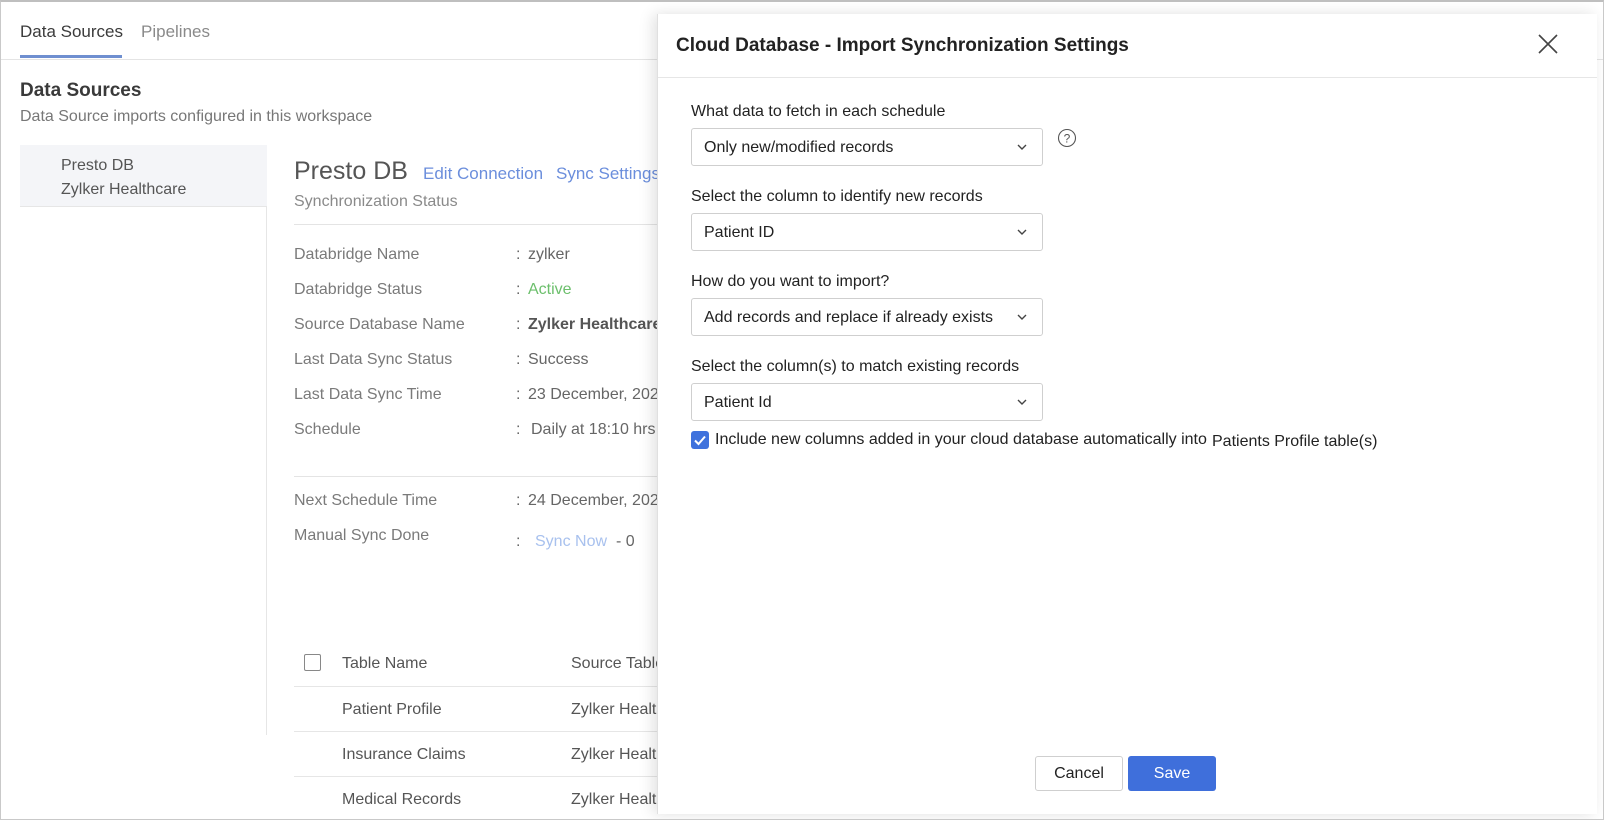 This screenshot has width=1604, height=820. What do you see at coordinates (1548, 44) in the screenshot?
I see `close-icon` at bounding box center [1548, 44].